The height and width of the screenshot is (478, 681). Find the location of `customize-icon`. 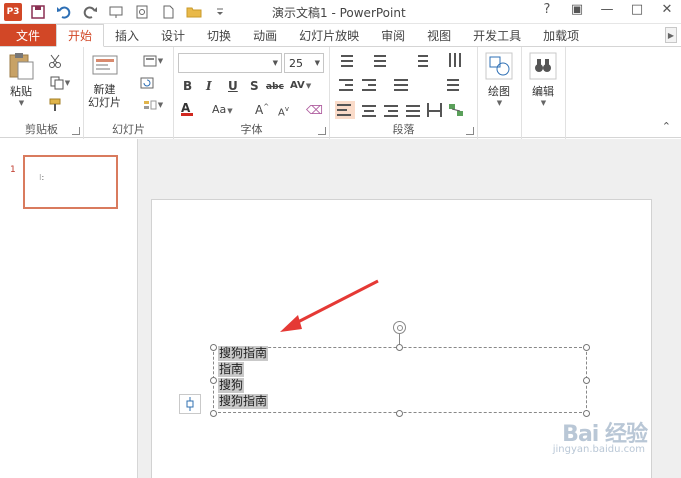

customize-icon is located at coordinates (220, 12).